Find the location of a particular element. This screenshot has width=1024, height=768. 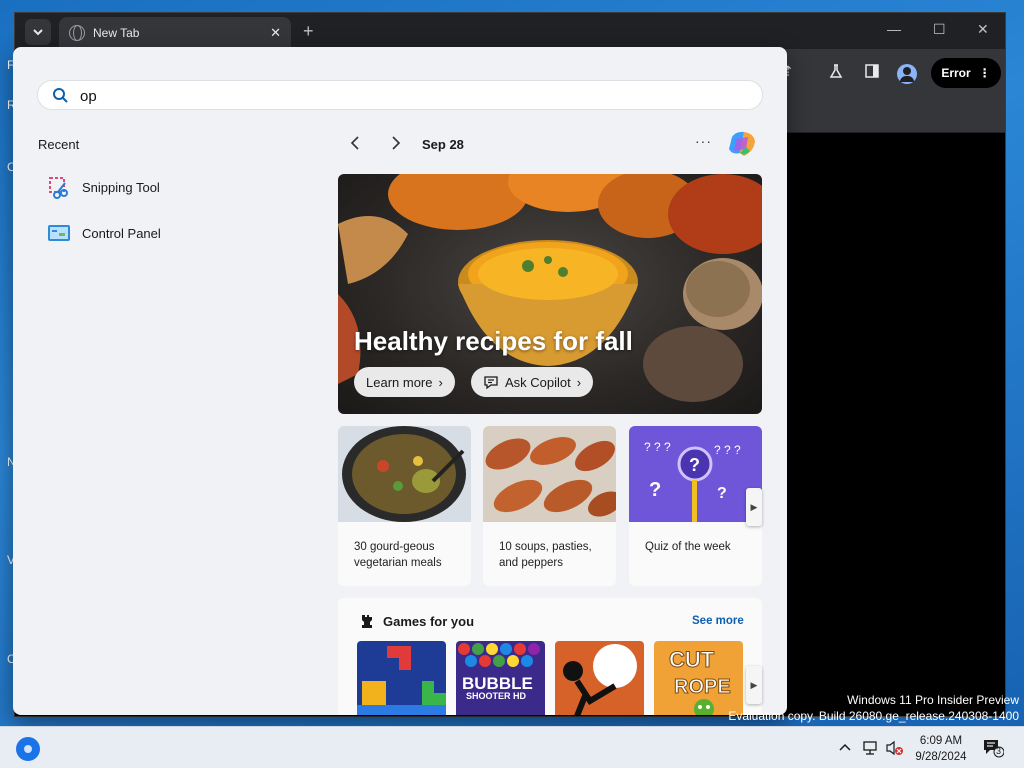

chat-bubble-icon is located at coordinates (491, 383).